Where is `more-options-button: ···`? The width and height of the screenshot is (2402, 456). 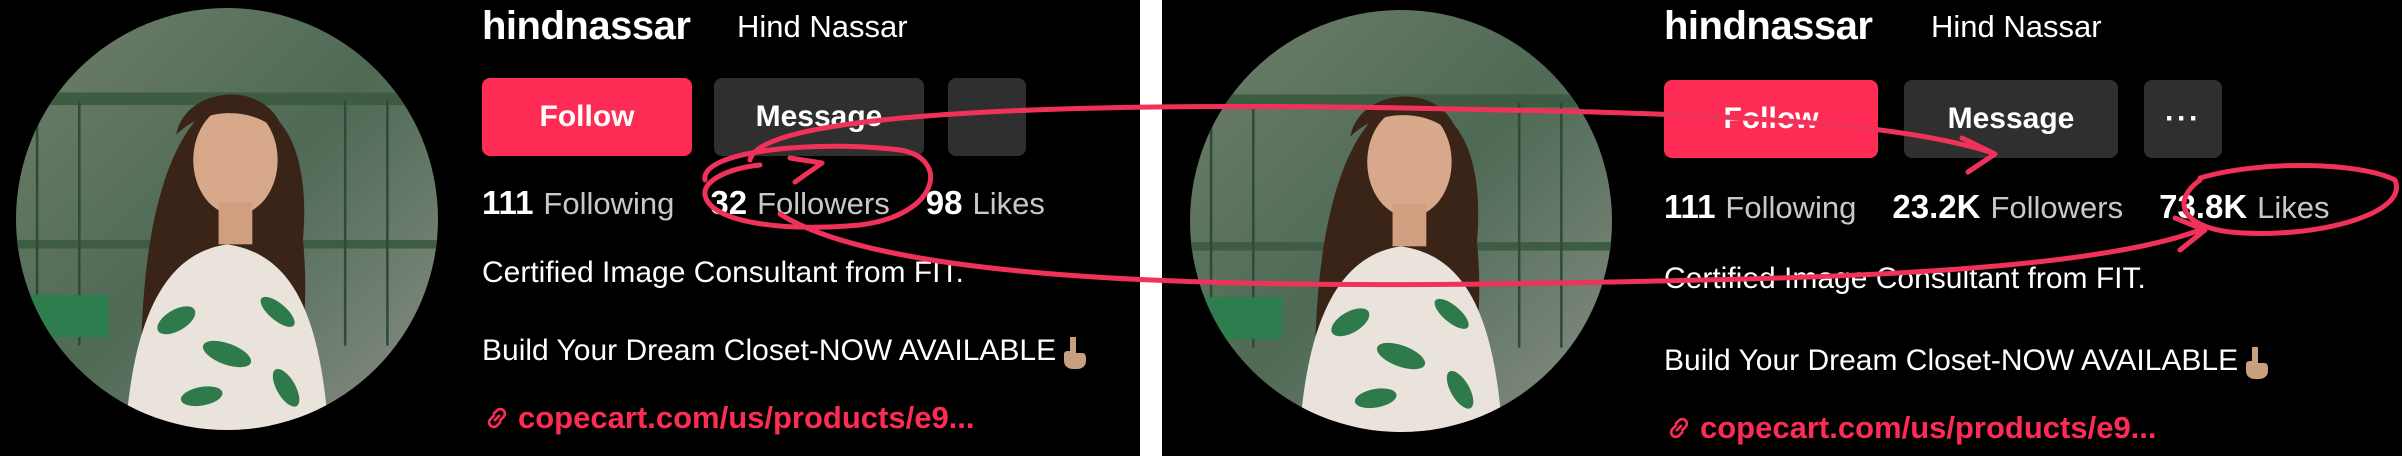 more-options-button: ··· is located at coordinates (2183, 119).